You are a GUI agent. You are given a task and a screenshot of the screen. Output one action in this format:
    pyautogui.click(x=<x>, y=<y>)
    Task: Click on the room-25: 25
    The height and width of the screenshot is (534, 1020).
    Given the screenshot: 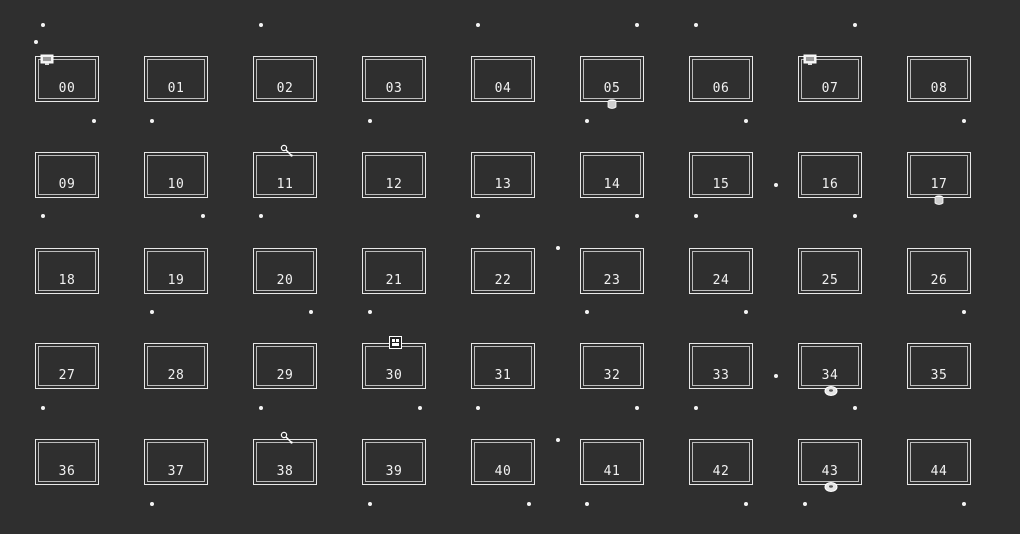 What is the action you would take?
    pyautogui.click(x=830, y=271)
    